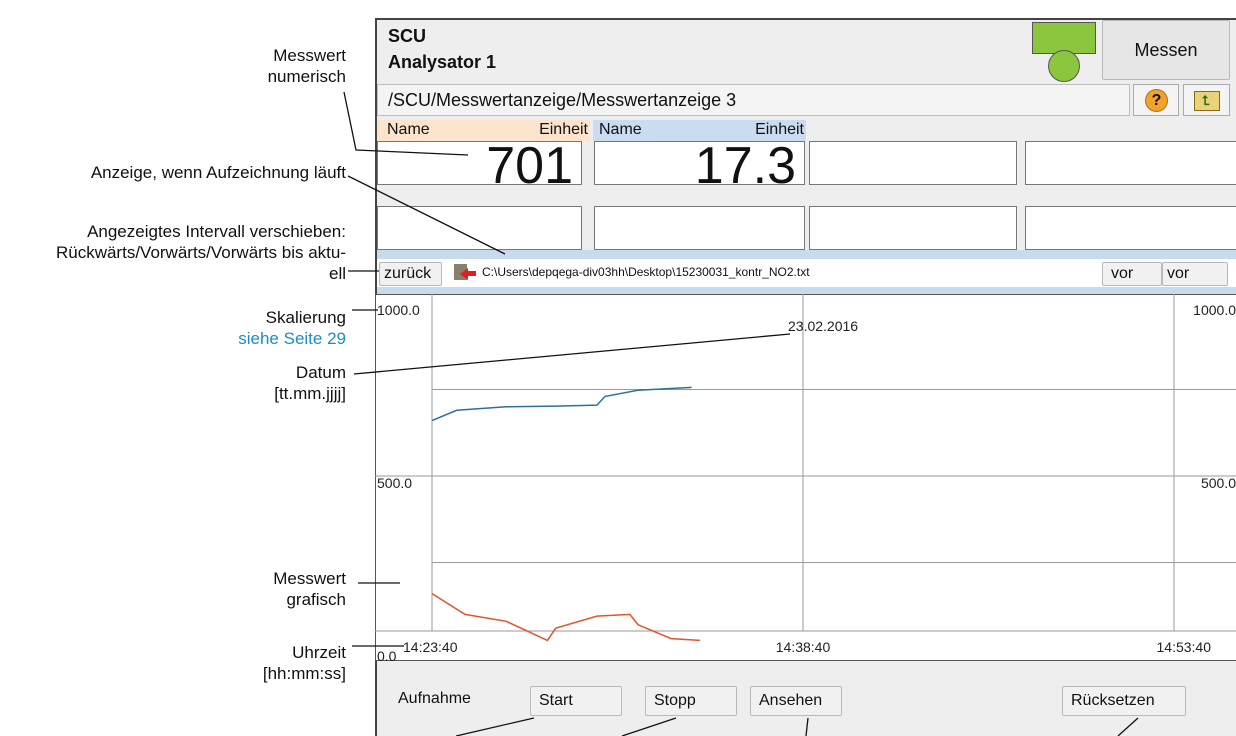 Image resolution: width=1236 pixels, height=736 pixels. What do you see at coordinates (572, 354) in the screenshot?
I see `leader-date` at bounding box center [572, 354].